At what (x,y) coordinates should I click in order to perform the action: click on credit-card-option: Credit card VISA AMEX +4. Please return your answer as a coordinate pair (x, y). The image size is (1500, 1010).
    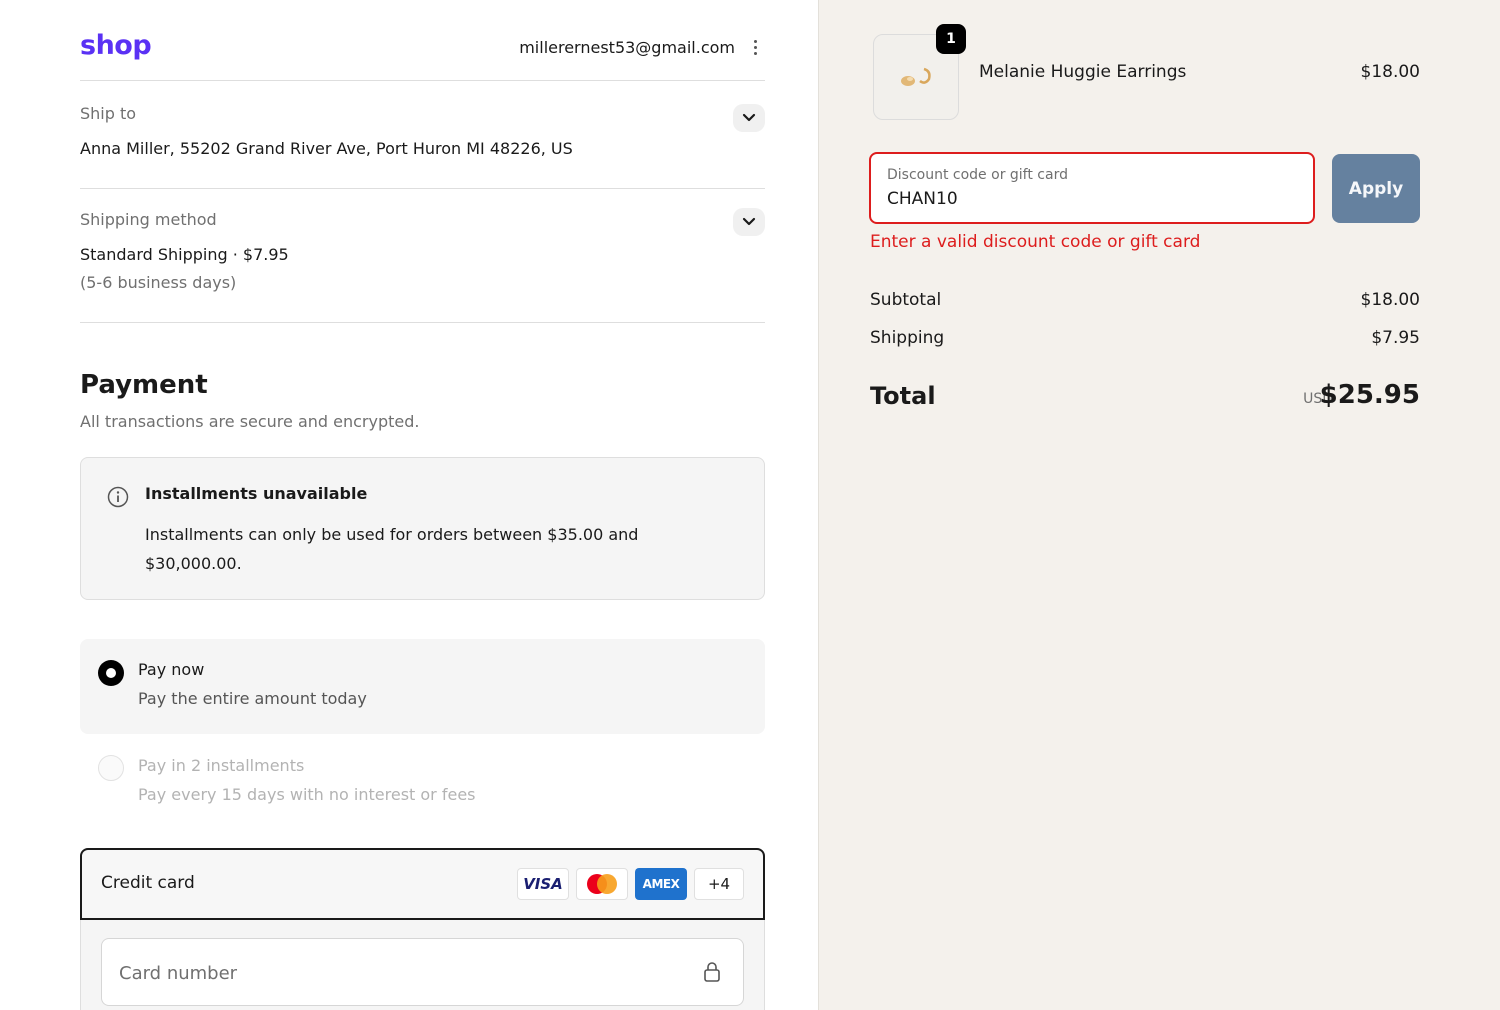
    Looking at the image, I should click on (422, 884).